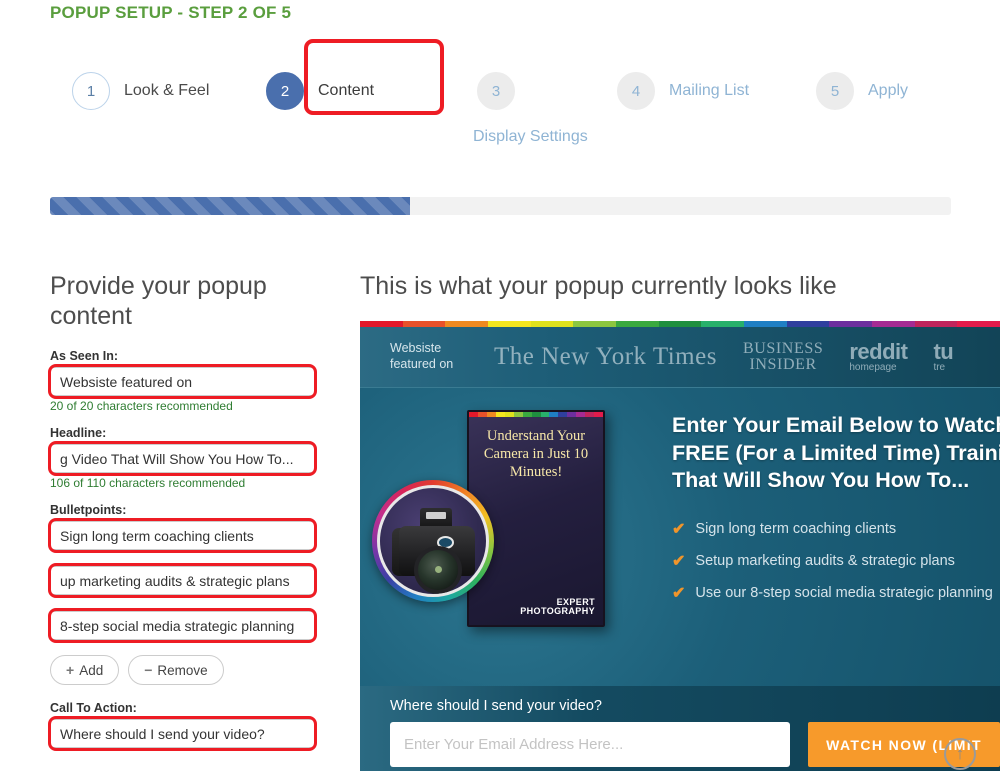 Image resolution: width=1000 pixels, height=771 pixels. I want to click on brand-line2: PHOTOGRAPHY, so click(557, 611).